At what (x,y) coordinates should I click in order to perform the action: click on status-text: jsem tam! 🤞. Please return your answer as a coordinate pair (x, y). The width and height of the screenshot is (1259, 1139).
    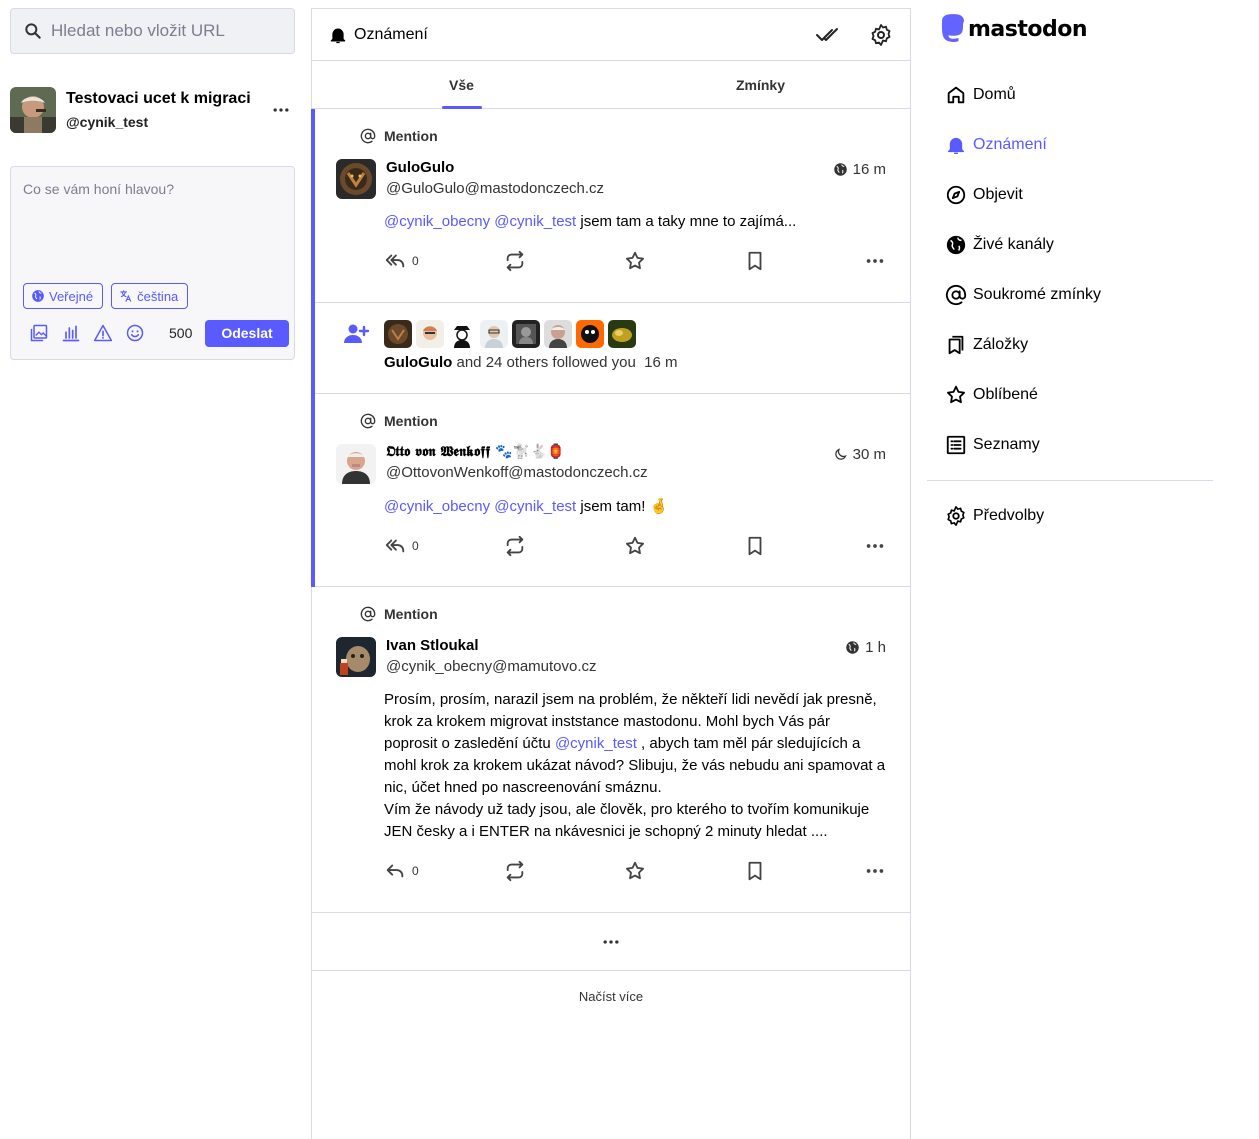
    Looking at the image, I should click on (622, 506).